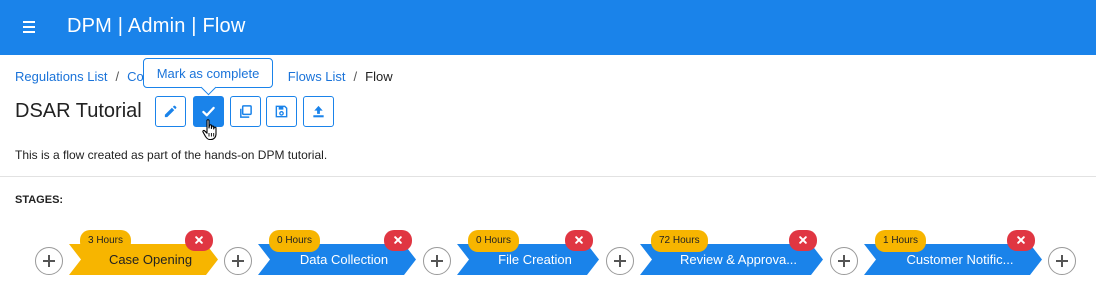  I want to click on edit-button, so click(170, 111).